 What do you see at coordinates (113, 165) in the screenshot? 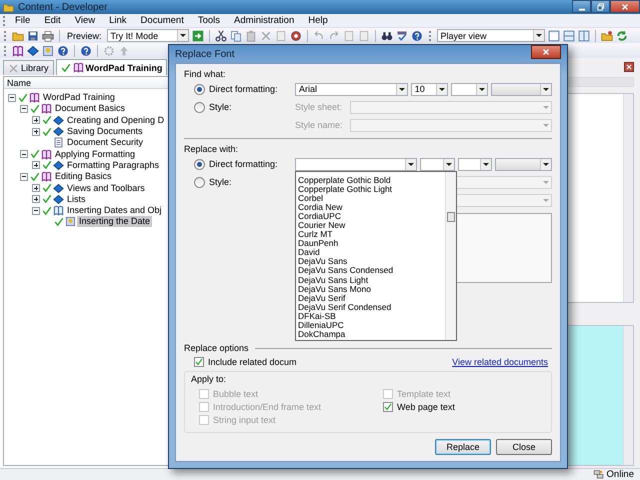
I see `tree-item: Formatting Paragraphs` at bounding box center [113, 165].